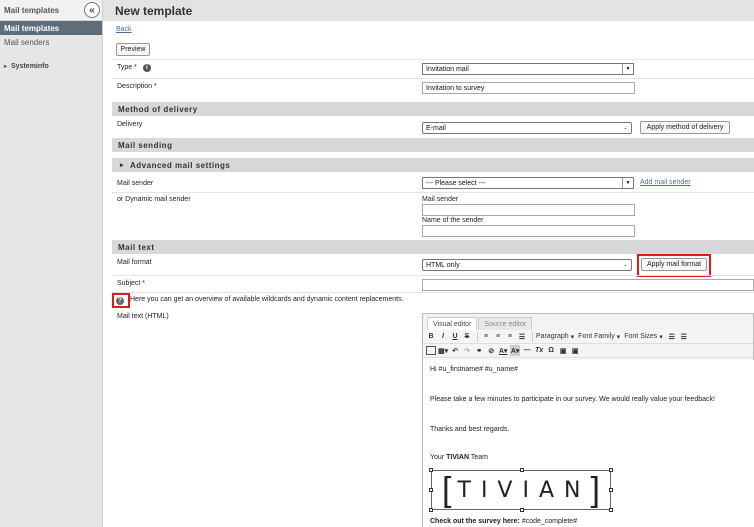 The height and width of the screenshot is (527, 754). I want to click on bracket-left-icon: [, so click(447, 489).